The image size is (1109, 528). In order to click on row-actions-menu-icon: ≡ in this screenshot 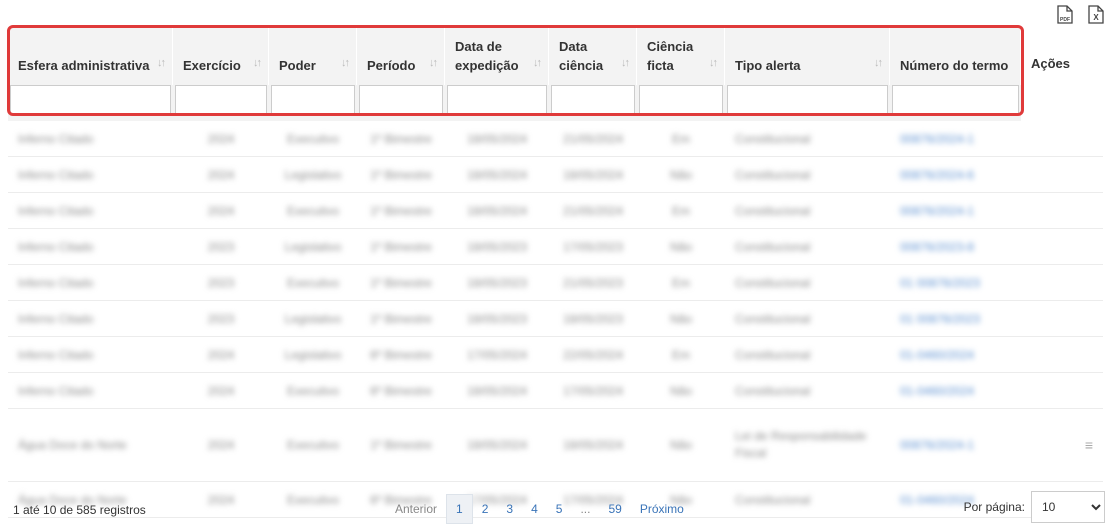, I will do `click(1062, 445)`.